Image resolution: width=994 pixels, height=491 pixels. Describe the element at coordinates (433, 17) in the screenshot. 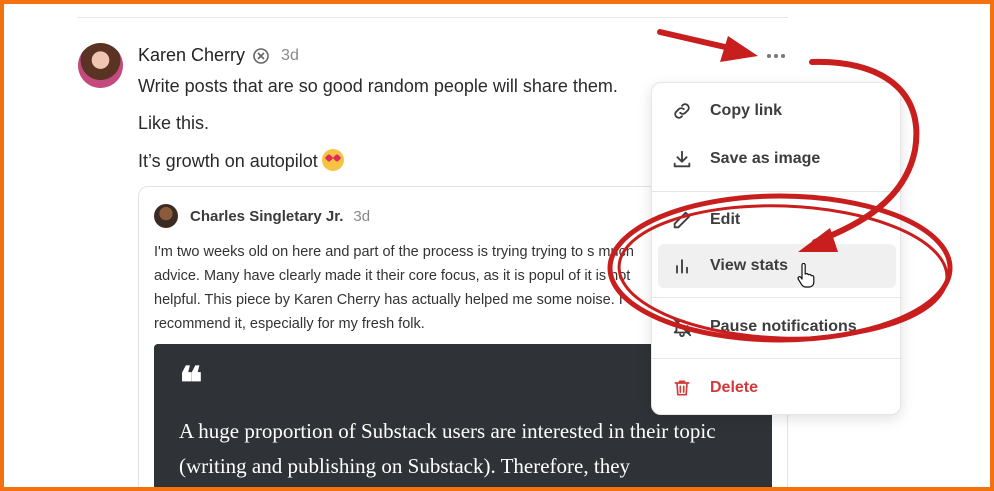

I see `divider` at that location.